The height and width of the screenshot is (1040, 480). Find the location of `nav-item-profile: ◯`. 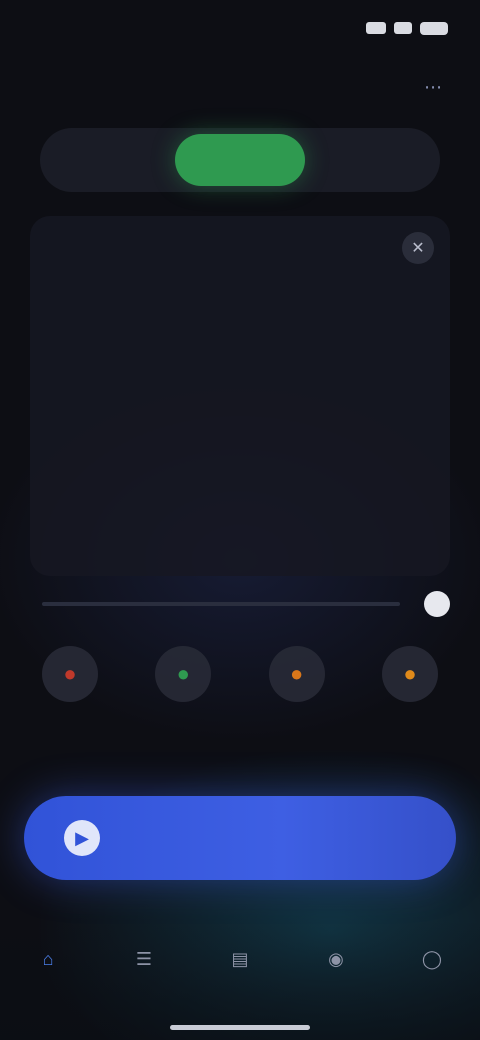

nav-item-profile: ◯ is located at coordinates (432, 964).